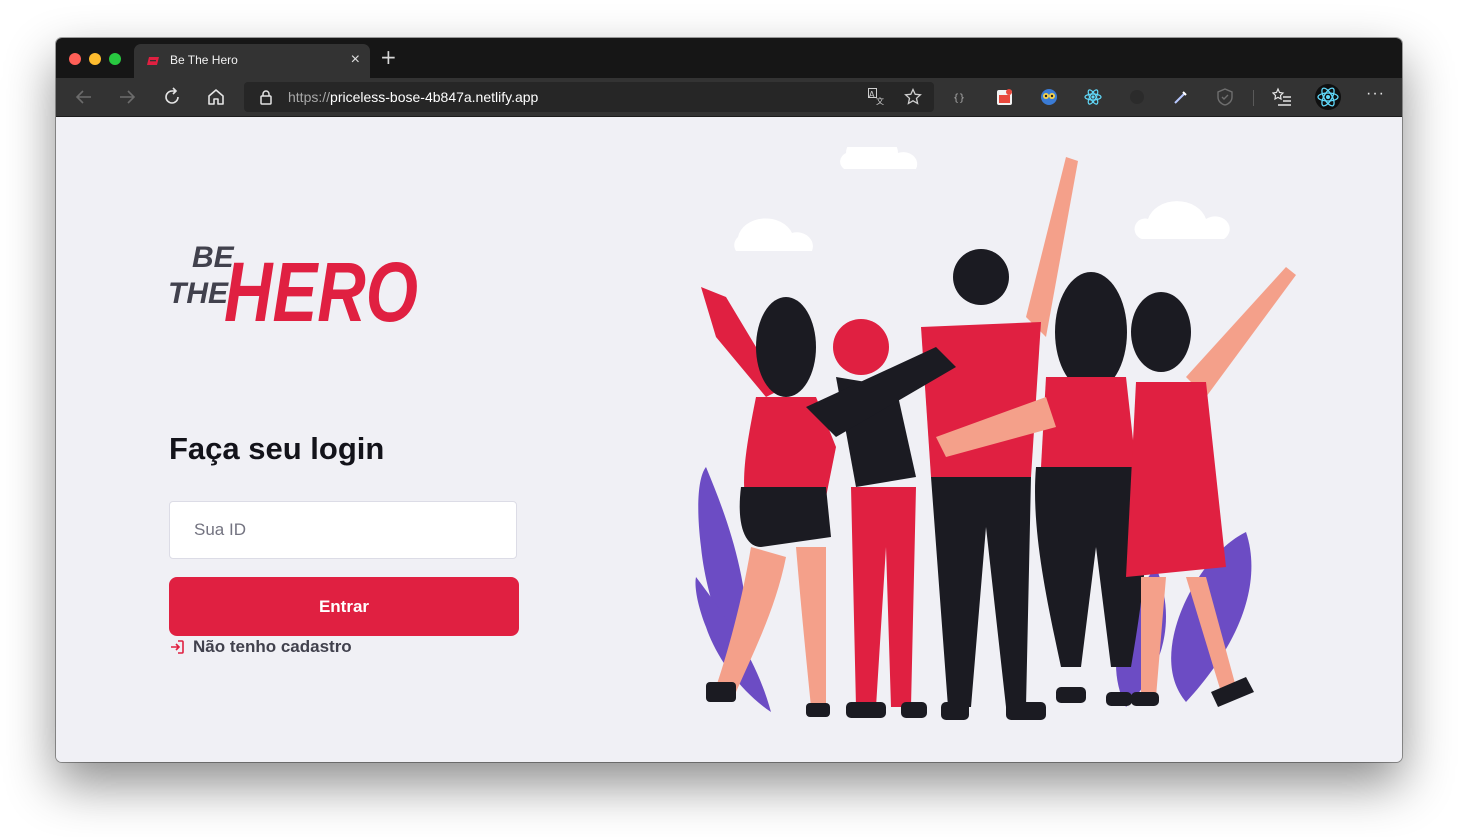  I want to click on tab-be-the-hero: Be The Hero ×, so click(252, 61).